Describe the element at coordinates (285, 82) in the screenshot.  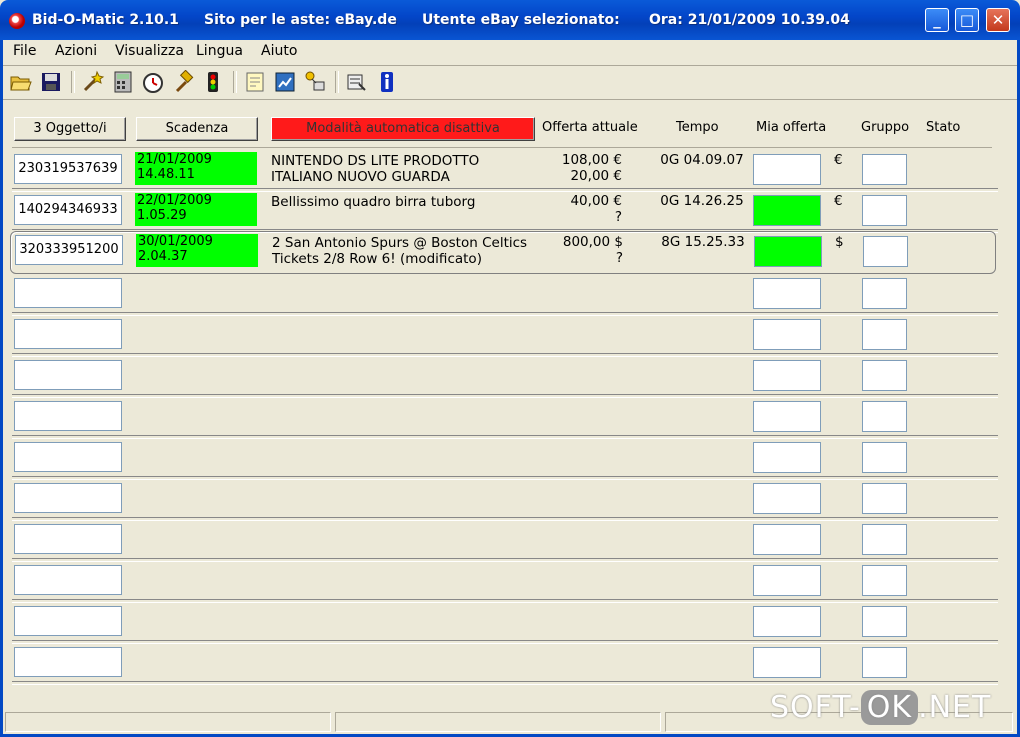
I see `chart-icon` at that location.